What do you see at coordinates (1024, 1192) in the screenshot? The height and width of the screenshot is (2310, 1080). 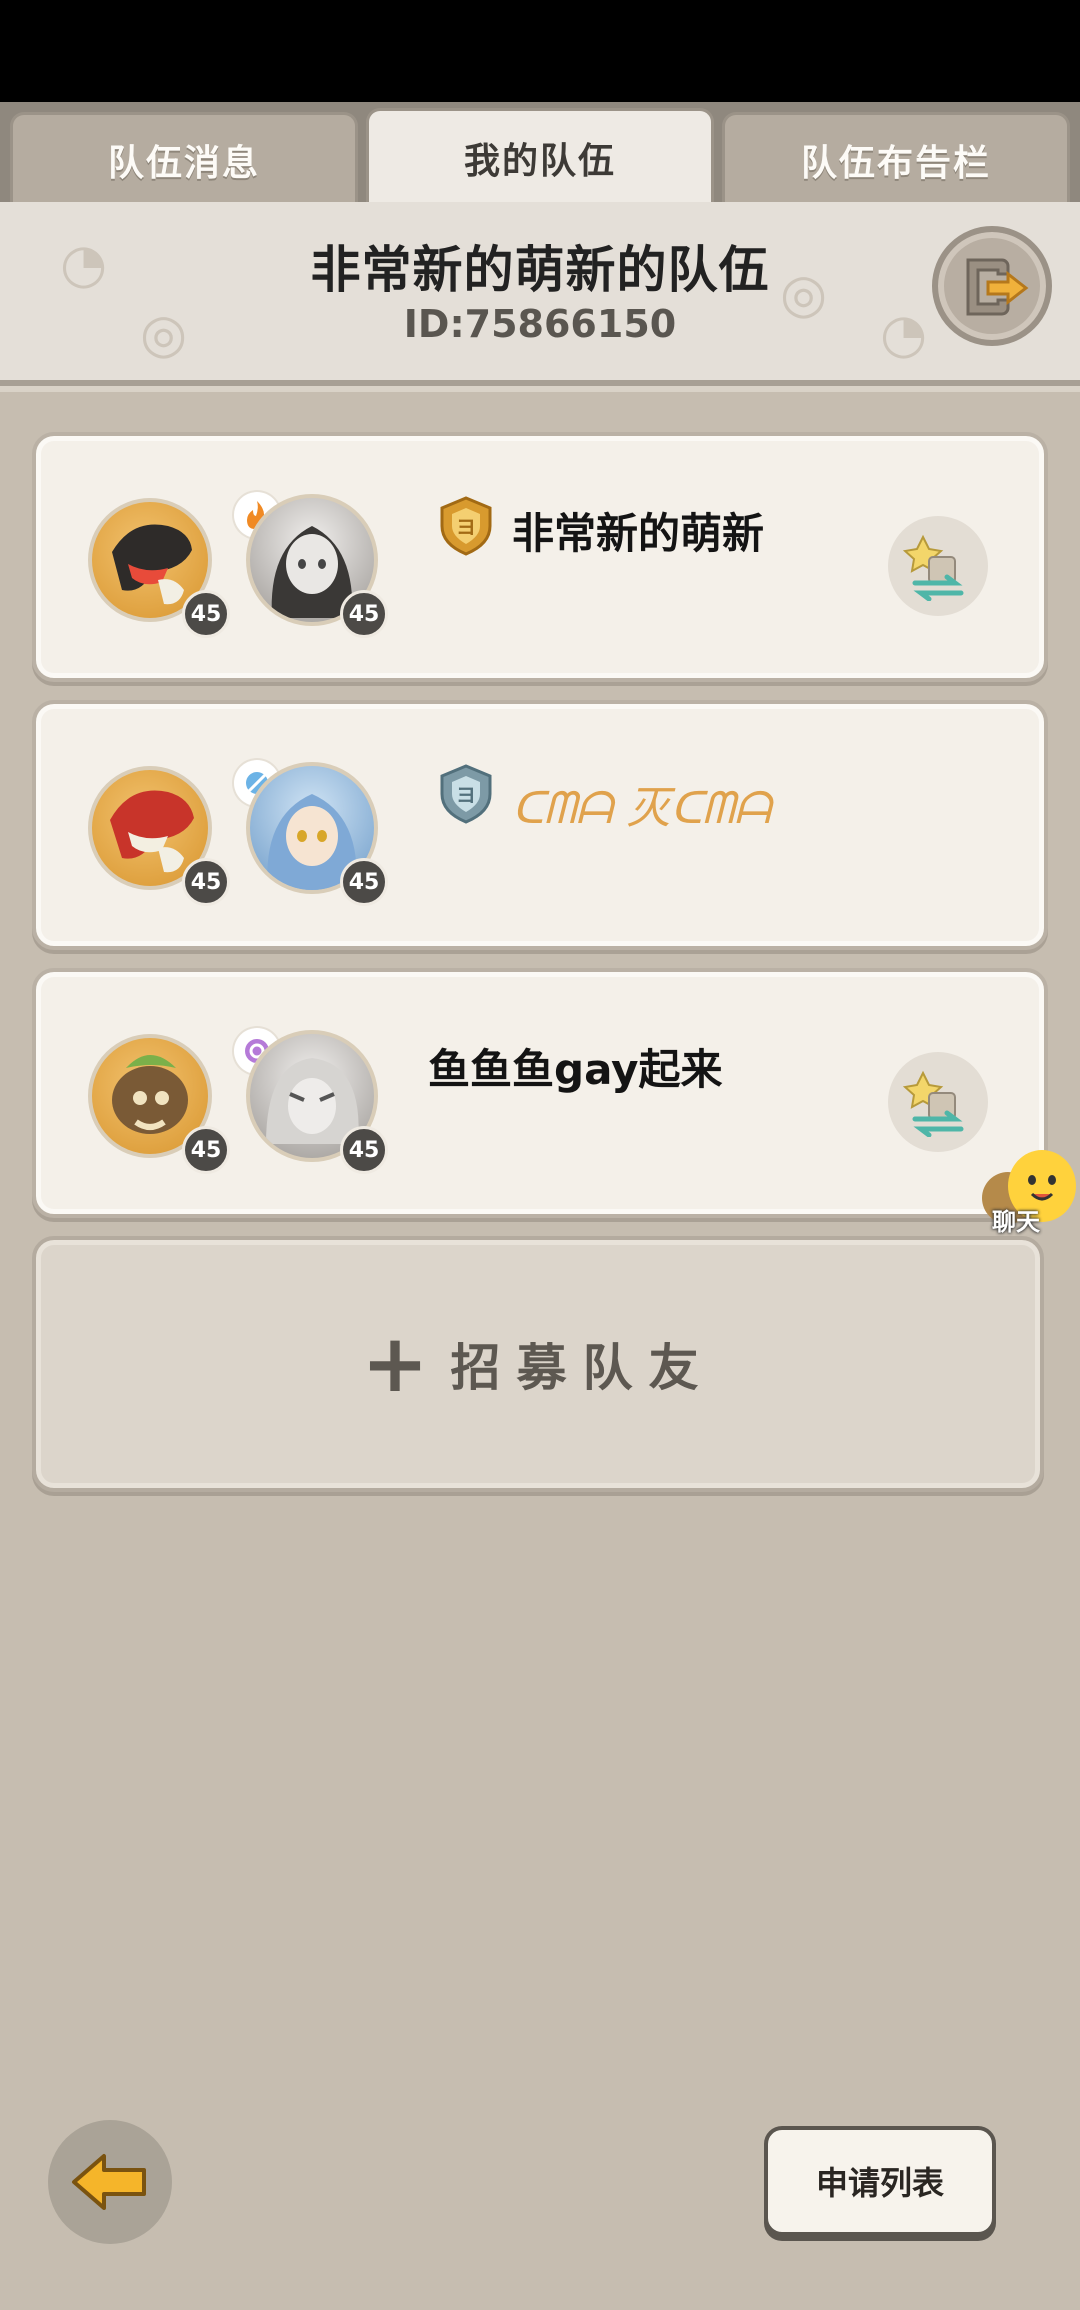 I see `chat-button: 聊天` at bounding box center [1024, 1192].